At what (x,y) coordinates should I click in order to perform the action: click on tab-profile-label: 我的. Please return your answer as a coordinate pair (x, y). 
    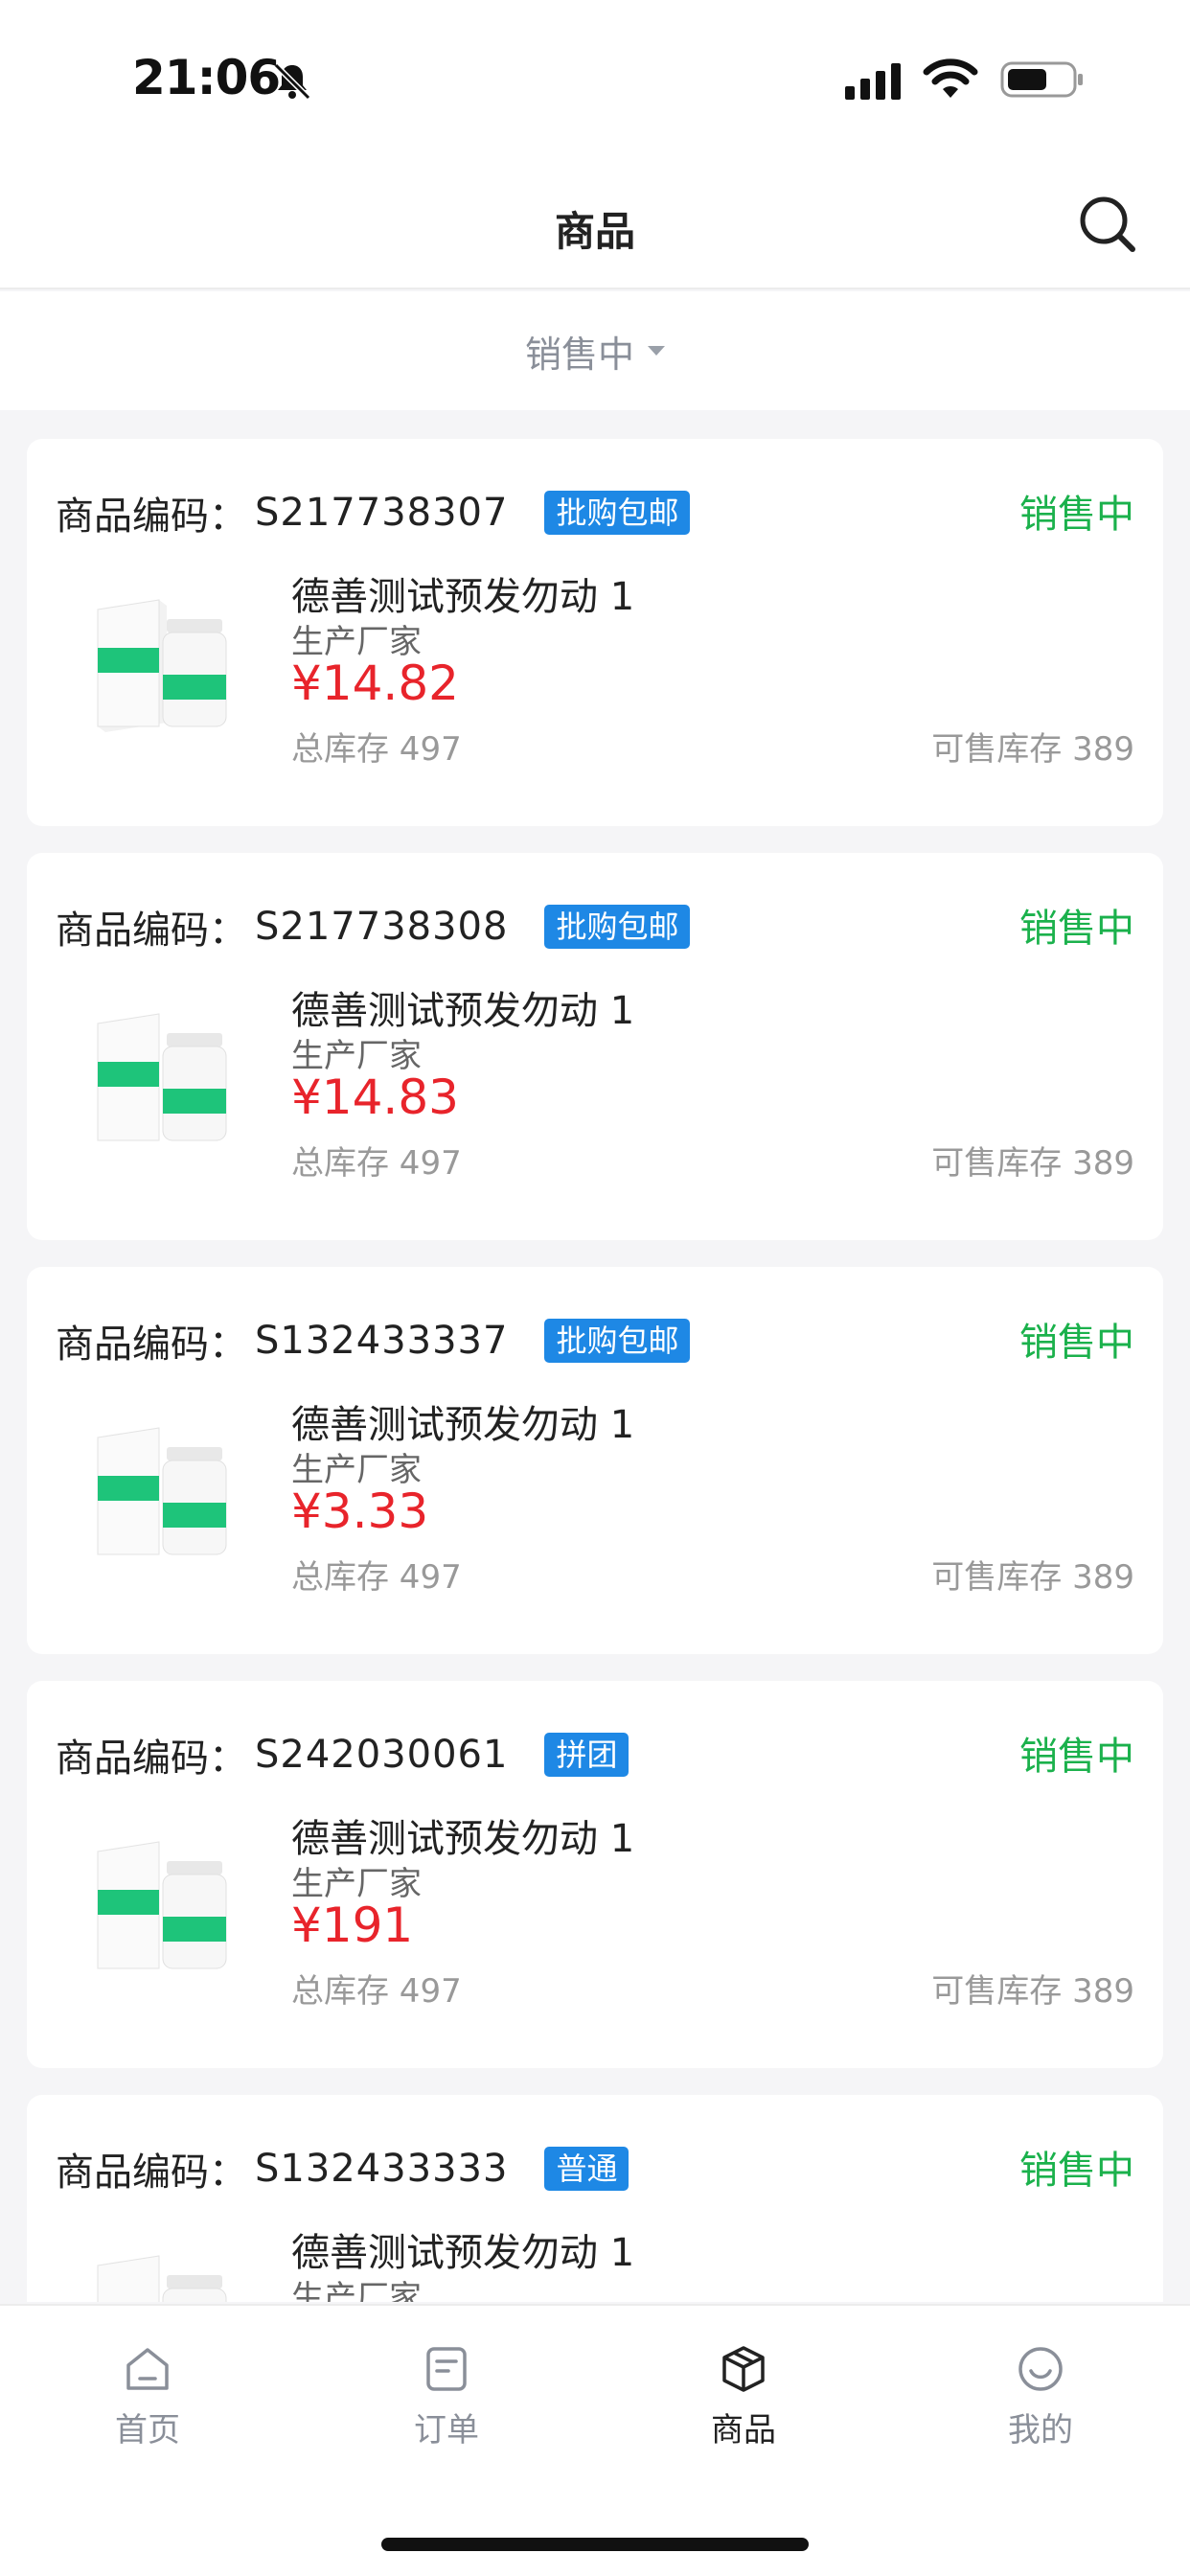
    Looking at the image, I should click on (1040, 2430).